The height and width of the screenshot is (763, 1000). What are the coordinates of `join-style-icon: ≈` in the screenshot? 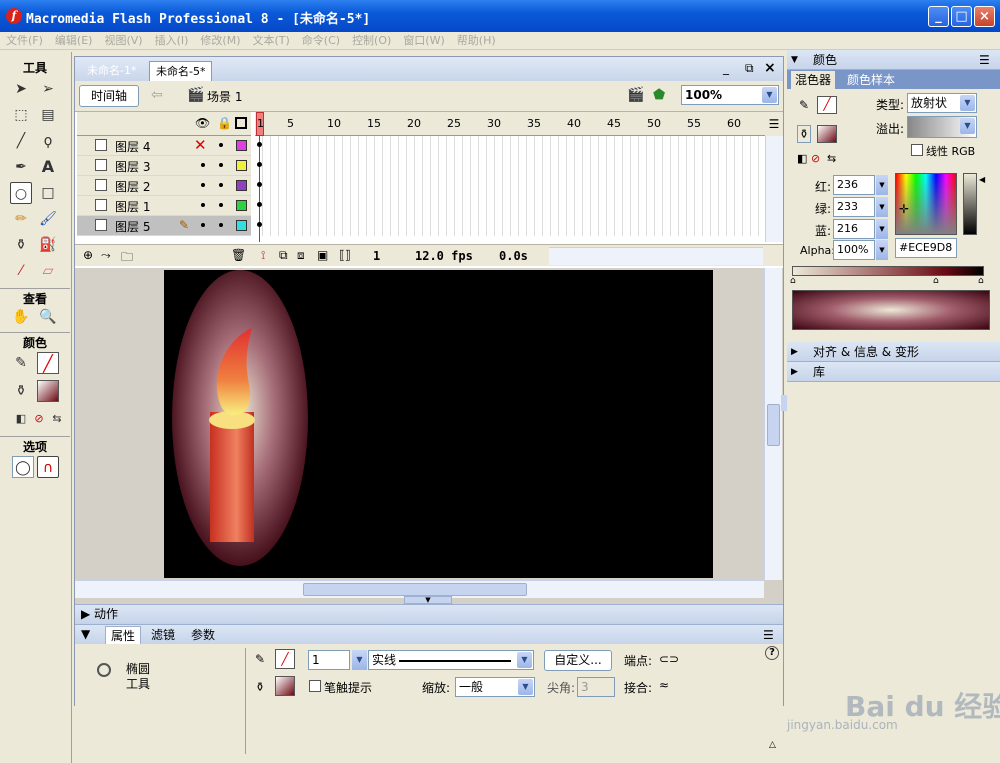 It's located at (664, 685).